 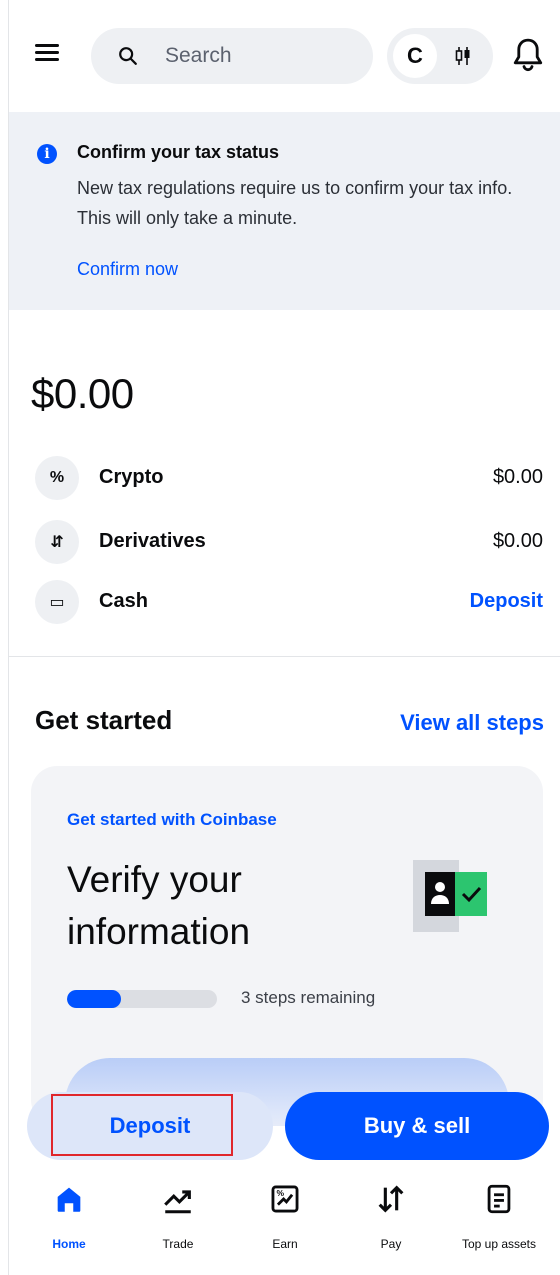 What do you see at coordinates (82, 393) in the screenshot?
I see `total-balance: $0.00` at bounding box center [82, 393].